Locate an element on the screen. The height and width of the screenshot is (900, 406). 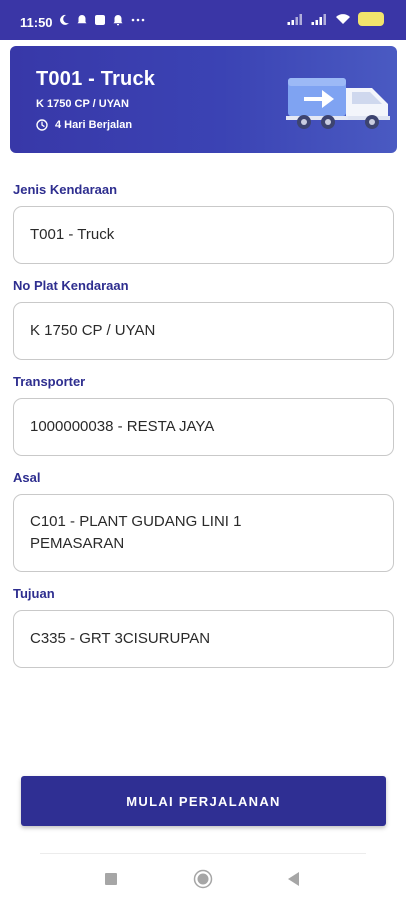
transporter-label: Transporter is located at coordinates (49, 381).